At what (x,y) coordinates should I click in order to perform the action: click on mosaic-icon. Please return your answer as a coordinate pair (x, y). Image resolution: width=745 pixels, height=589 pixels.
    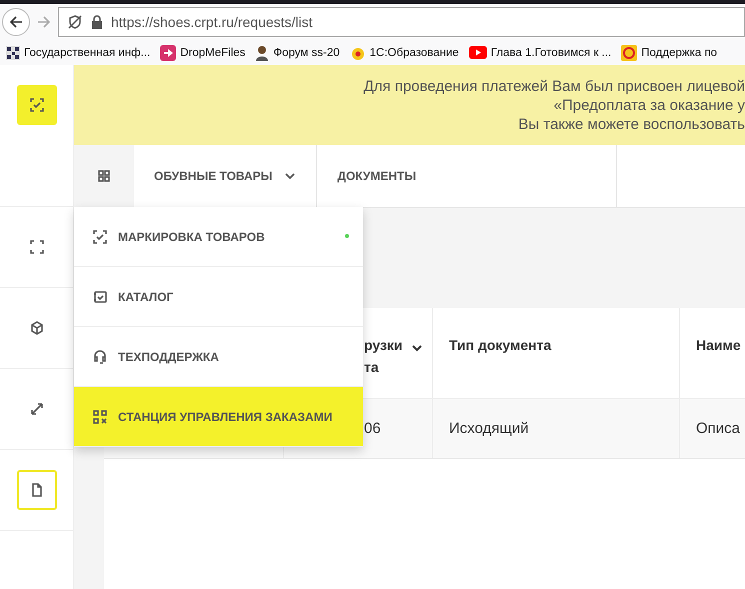
    Looking at the image, I should click on (13, 53).